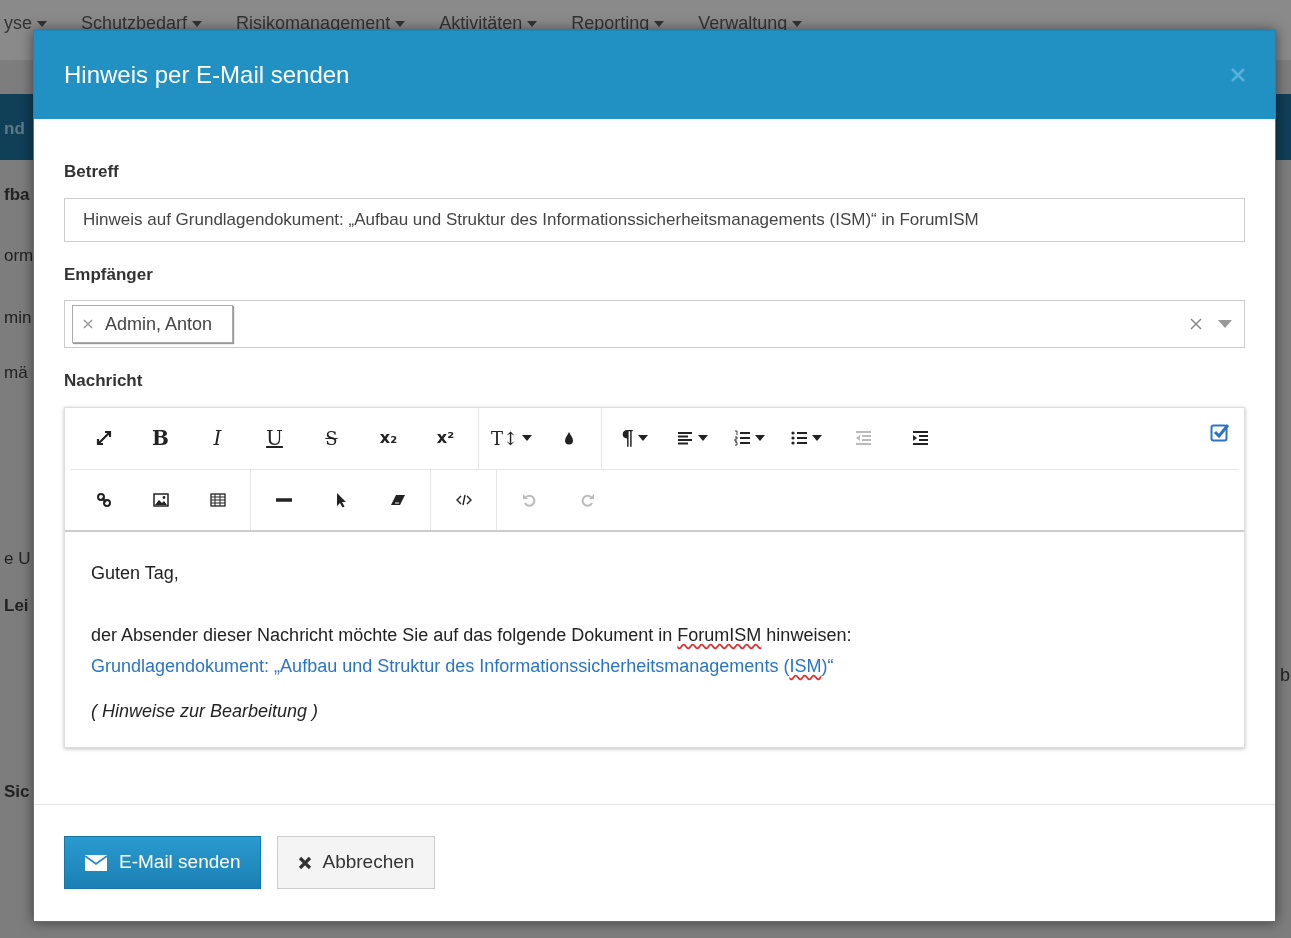 The image size is (1291, 938). Describe the element at coordinates (103, 381) in the screenshot. I see `field-label: Nachricht` at that location.